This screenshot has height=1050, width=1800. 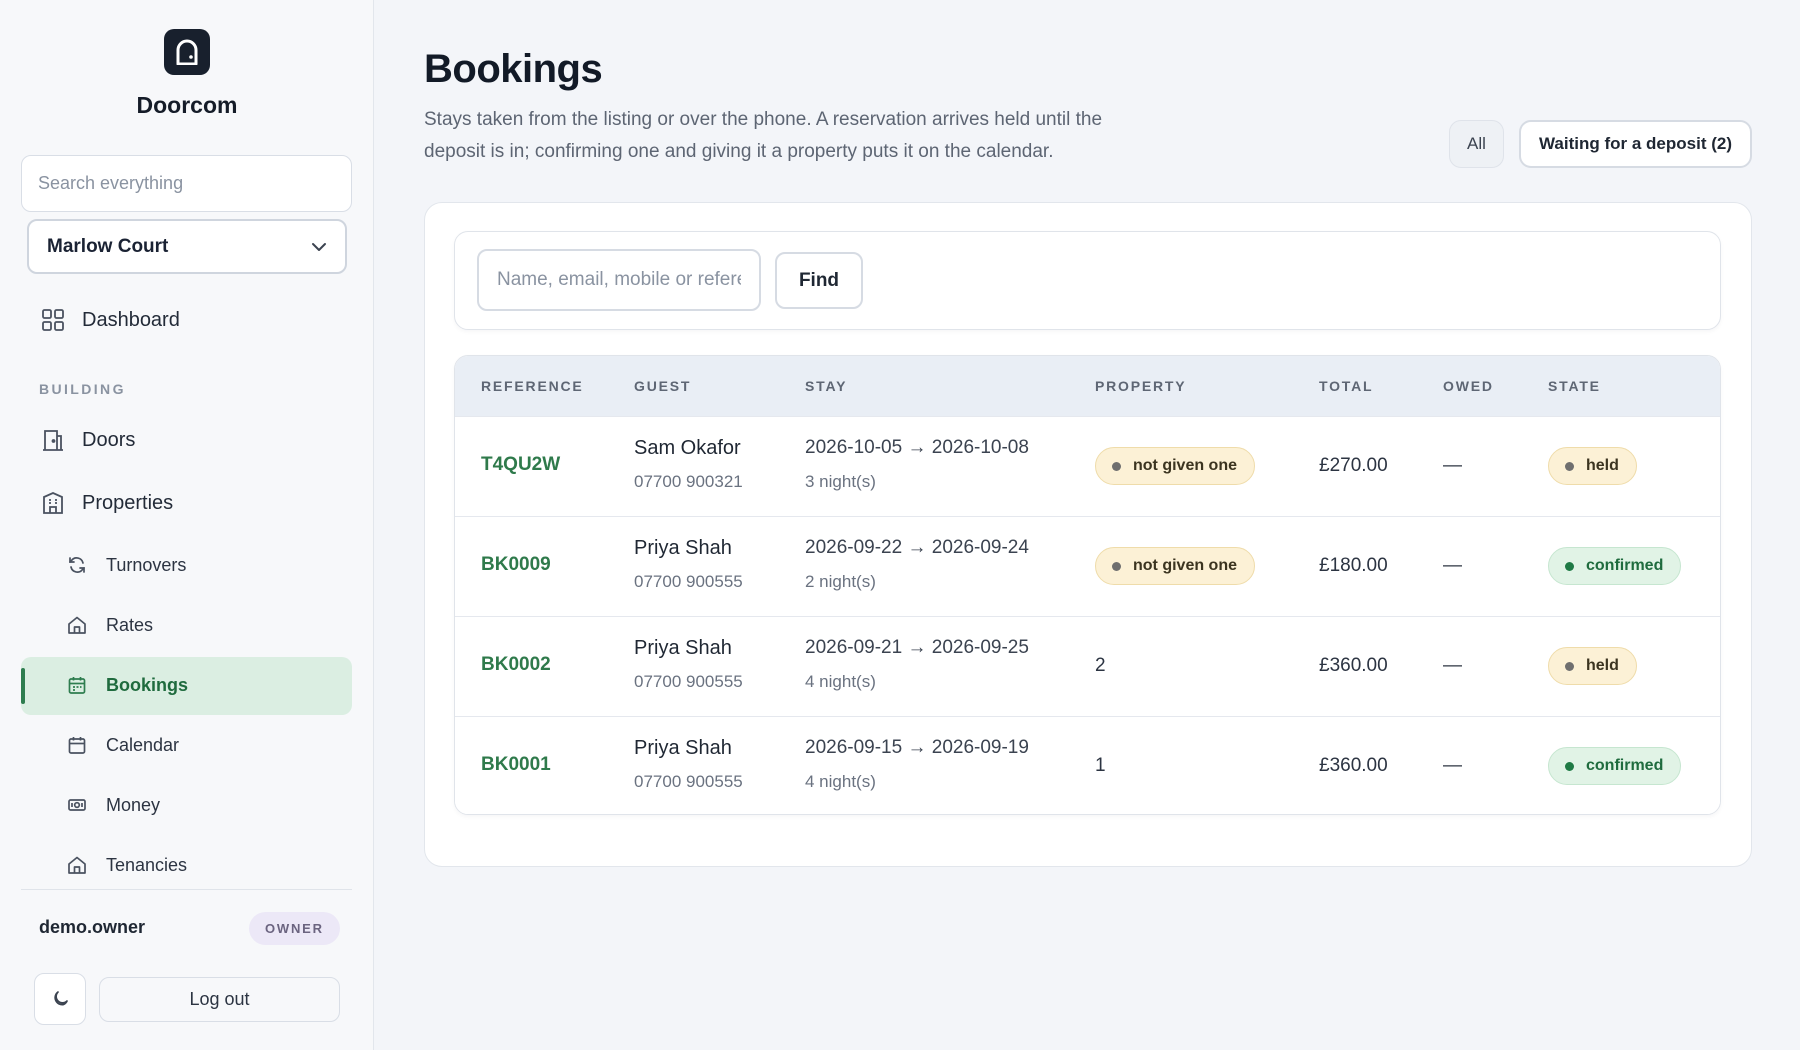 I want to click on nav-rates: Rates, so click(x=109, y=625).